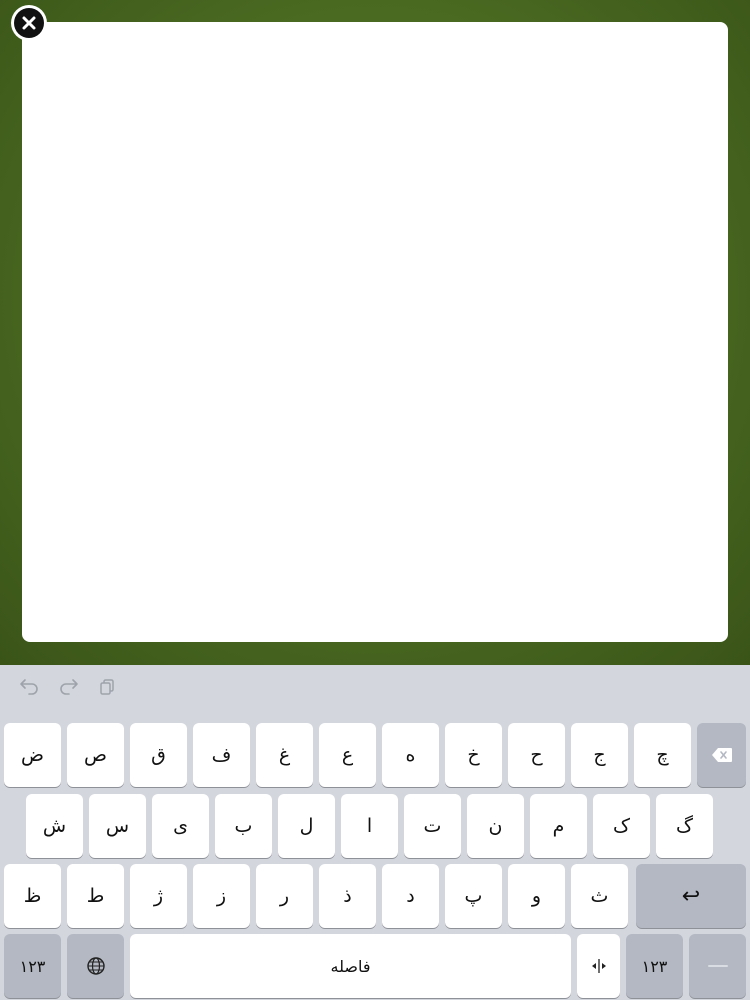 Image resolution: width=750 pixels, height=1000 pixels. I want to click on key-row2-2: ی, so click(180, 826).